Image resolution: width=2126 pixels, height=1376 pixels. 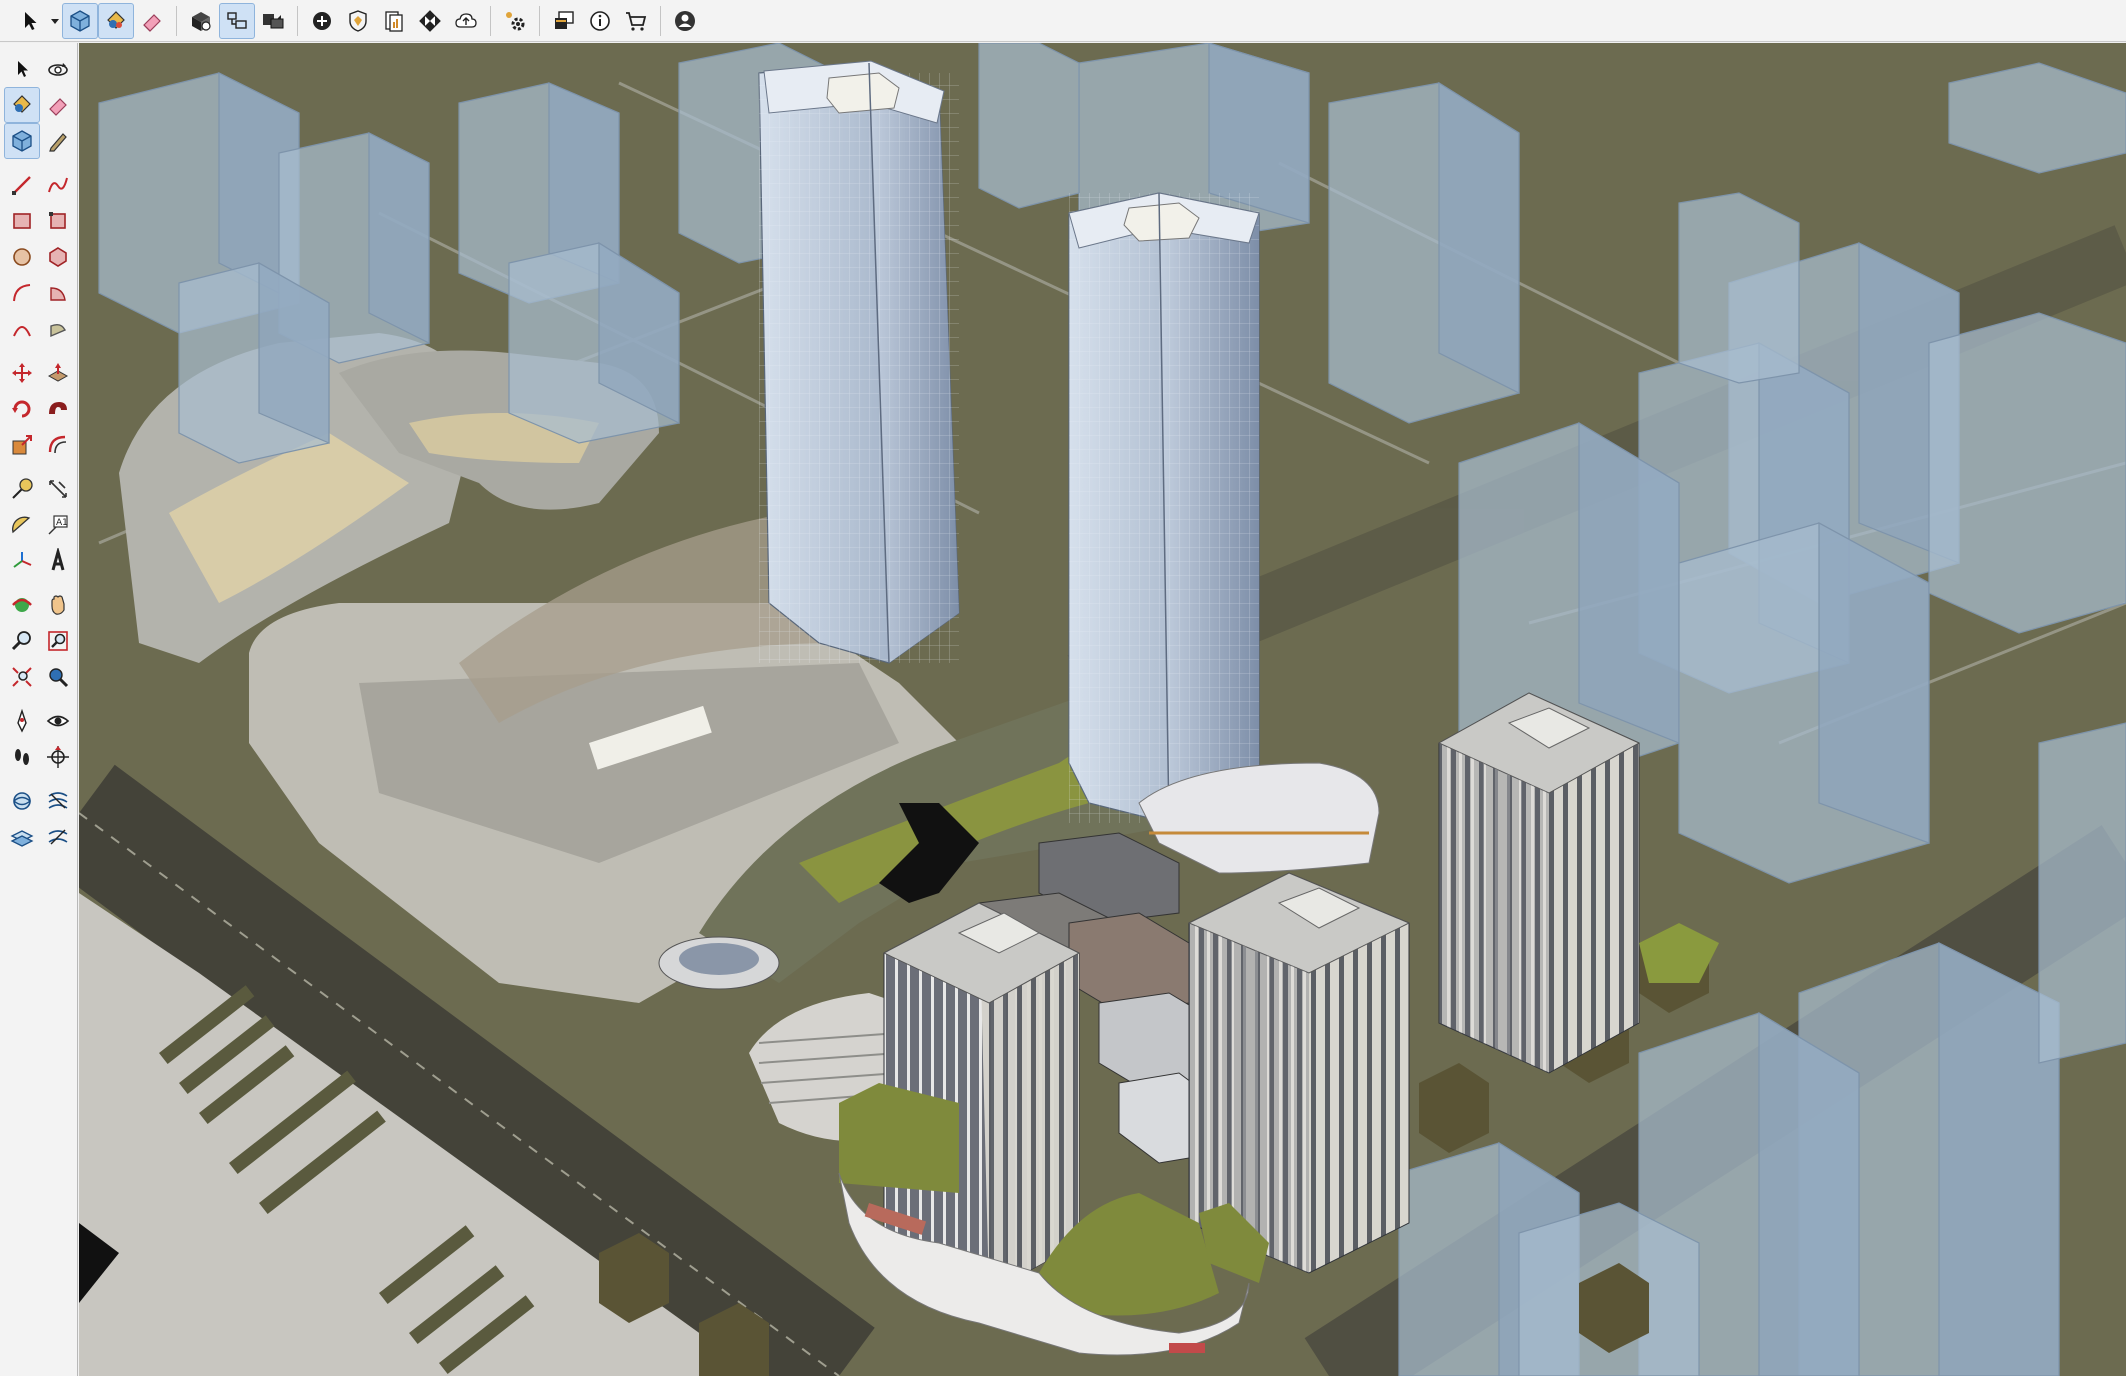 I want to click on info-icon, so click(x=600, y=21).